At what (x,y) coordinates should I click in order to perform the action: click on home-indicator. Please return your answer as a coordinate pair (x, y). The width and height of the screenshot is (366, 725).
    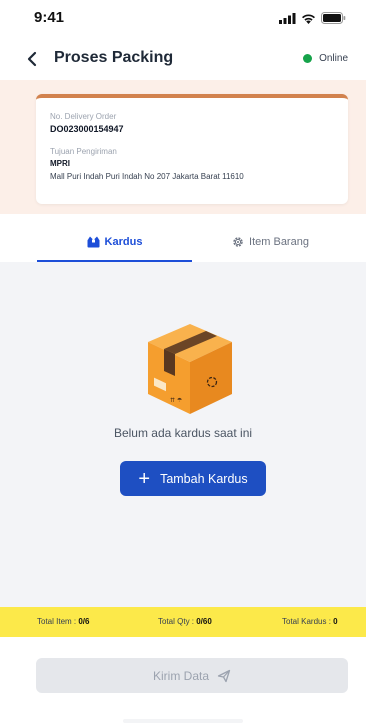
    Looking at the image, I should click on (183, 721).